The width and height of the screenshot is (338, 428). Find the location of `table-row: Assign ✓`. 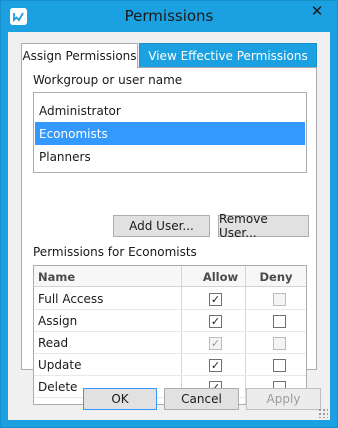

table-row: Assign ✓ is located at coordinates (170, 321).